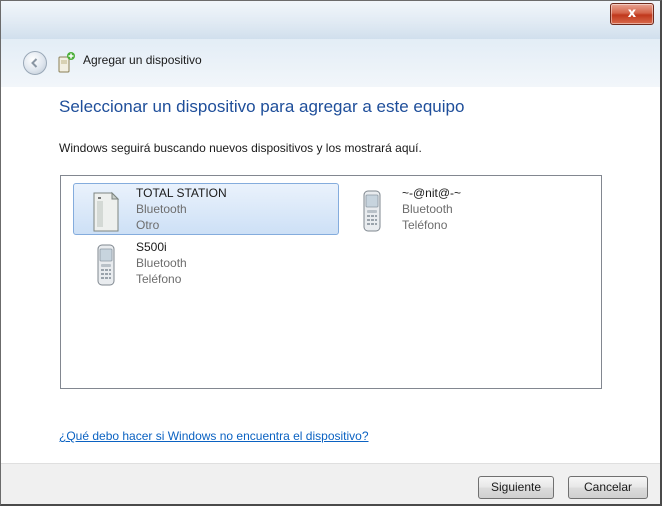  What do you see at coordinates (330, 483) in the screenshot?
I see `footer-bar: Siguiente Cancelar` at bounding box center [330, 483].